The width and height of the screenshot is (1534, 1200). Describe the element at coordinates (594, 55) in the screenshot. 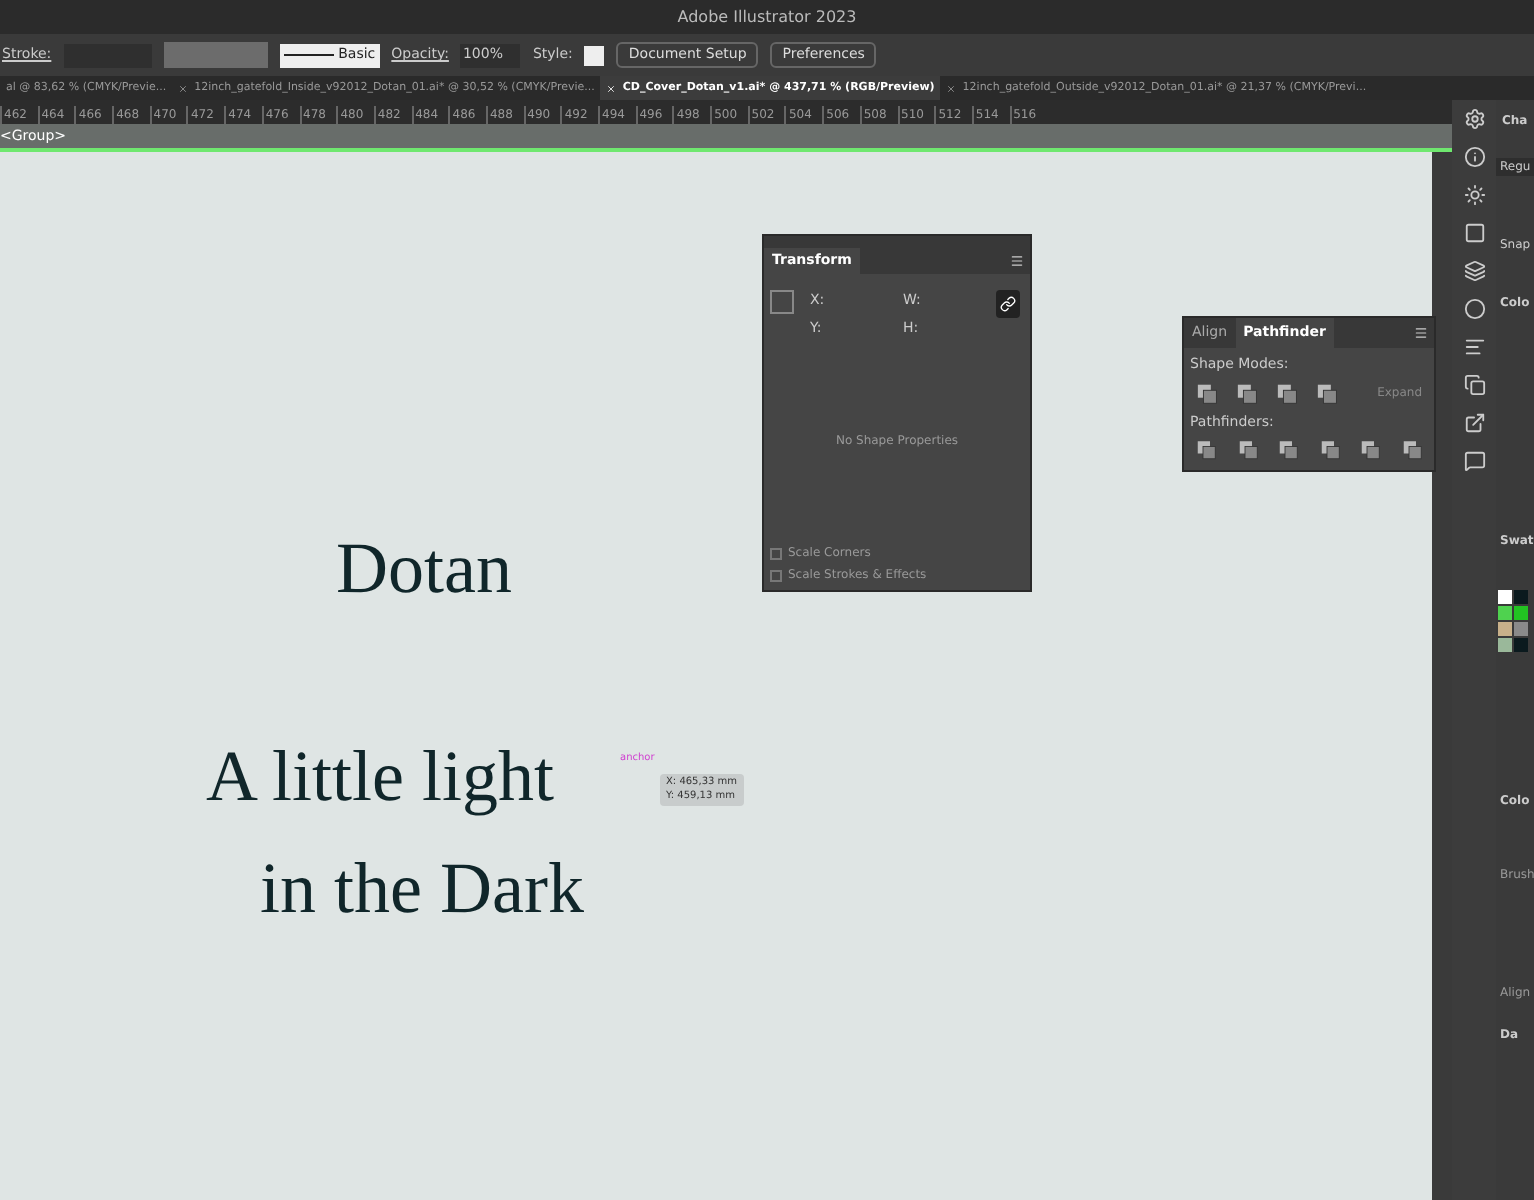

I see `style-swatch` at that location.